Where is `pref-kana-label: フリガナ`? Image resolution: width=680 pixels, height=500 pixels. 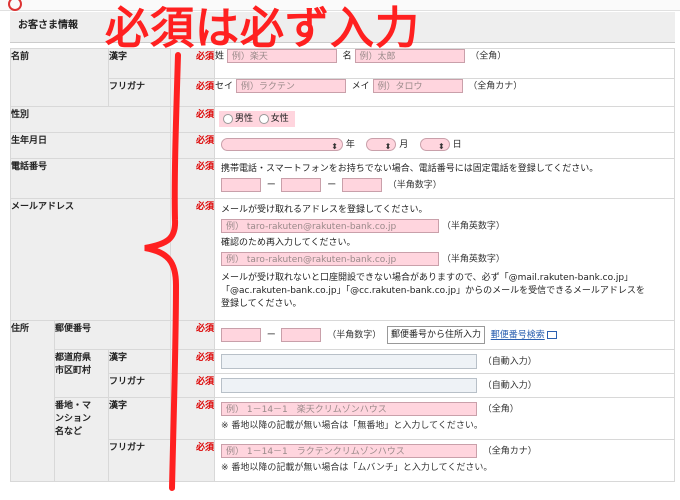
pref-kana-label: フリガナ is located at coordinates (139, 385).